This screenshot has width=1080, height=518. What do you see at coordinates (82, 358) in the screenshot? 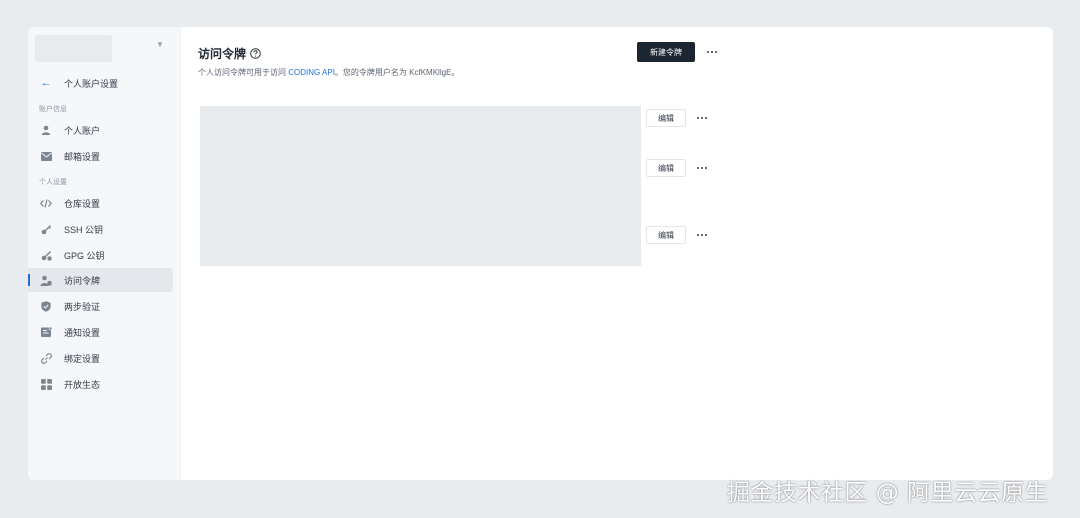
I see `sidebar-item-label: 绑定设置` at bounding box center [82, 358].